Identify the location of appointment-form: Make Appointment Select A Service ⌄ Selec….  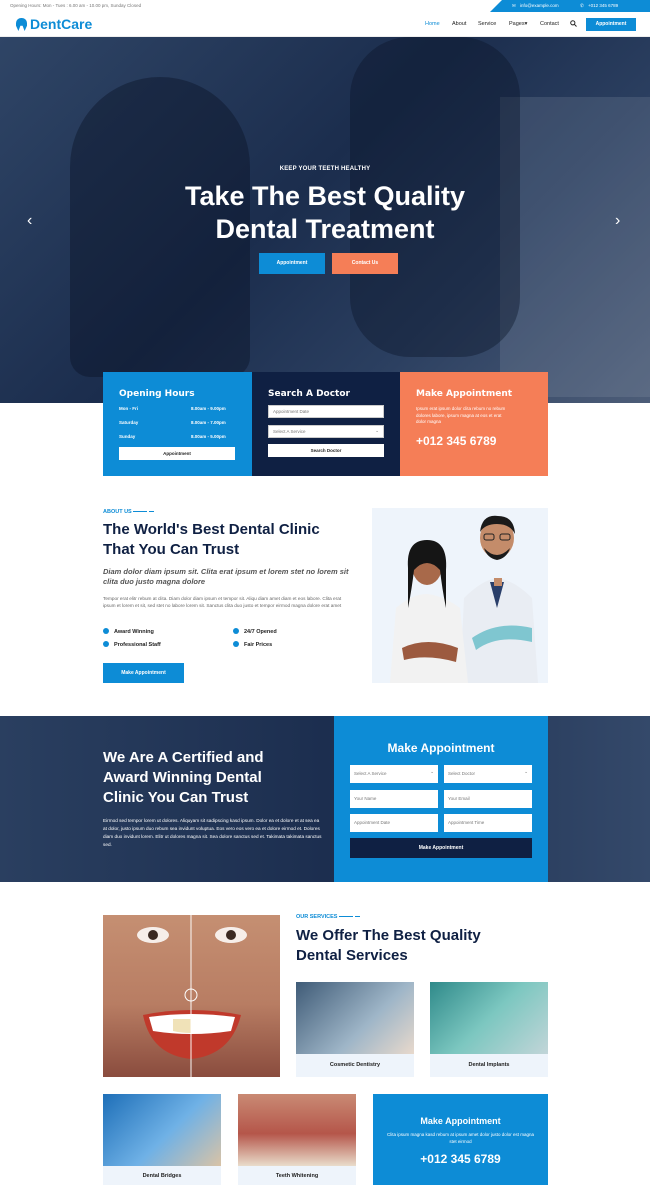
(441, 799).